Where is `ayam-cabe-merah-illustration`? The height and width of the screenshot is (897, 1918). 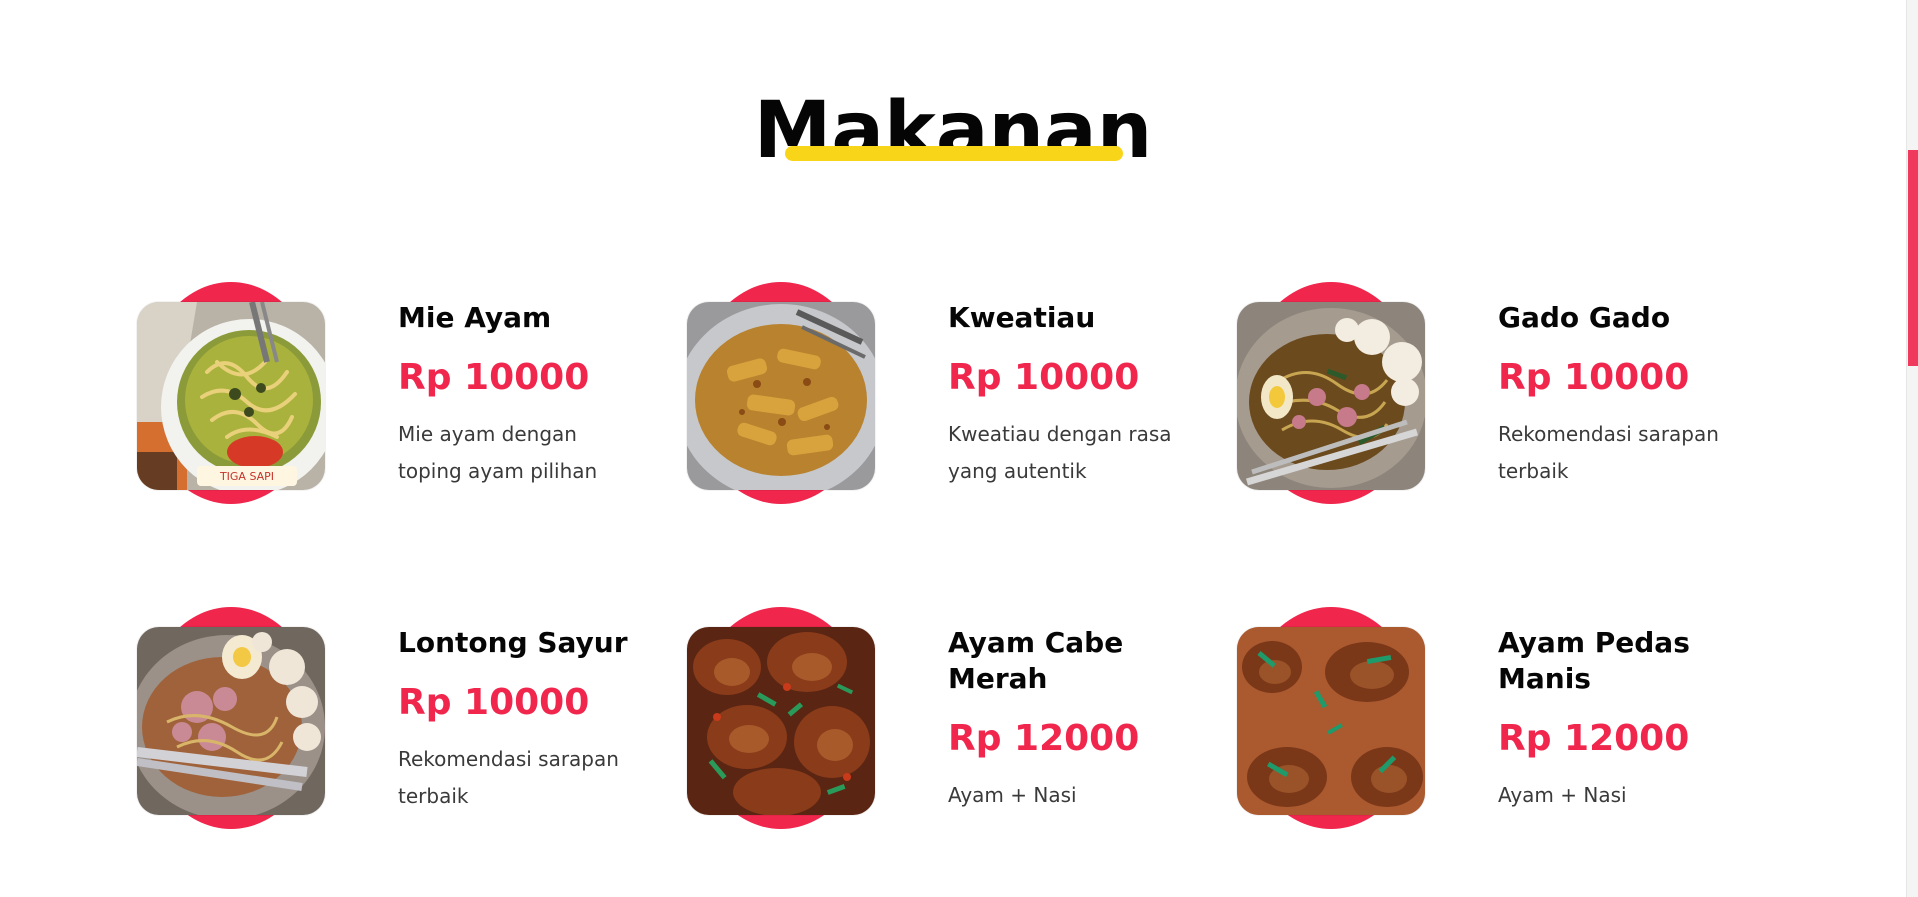 ayam-cabe-merah-illustration is located at coordinates (781, 721).